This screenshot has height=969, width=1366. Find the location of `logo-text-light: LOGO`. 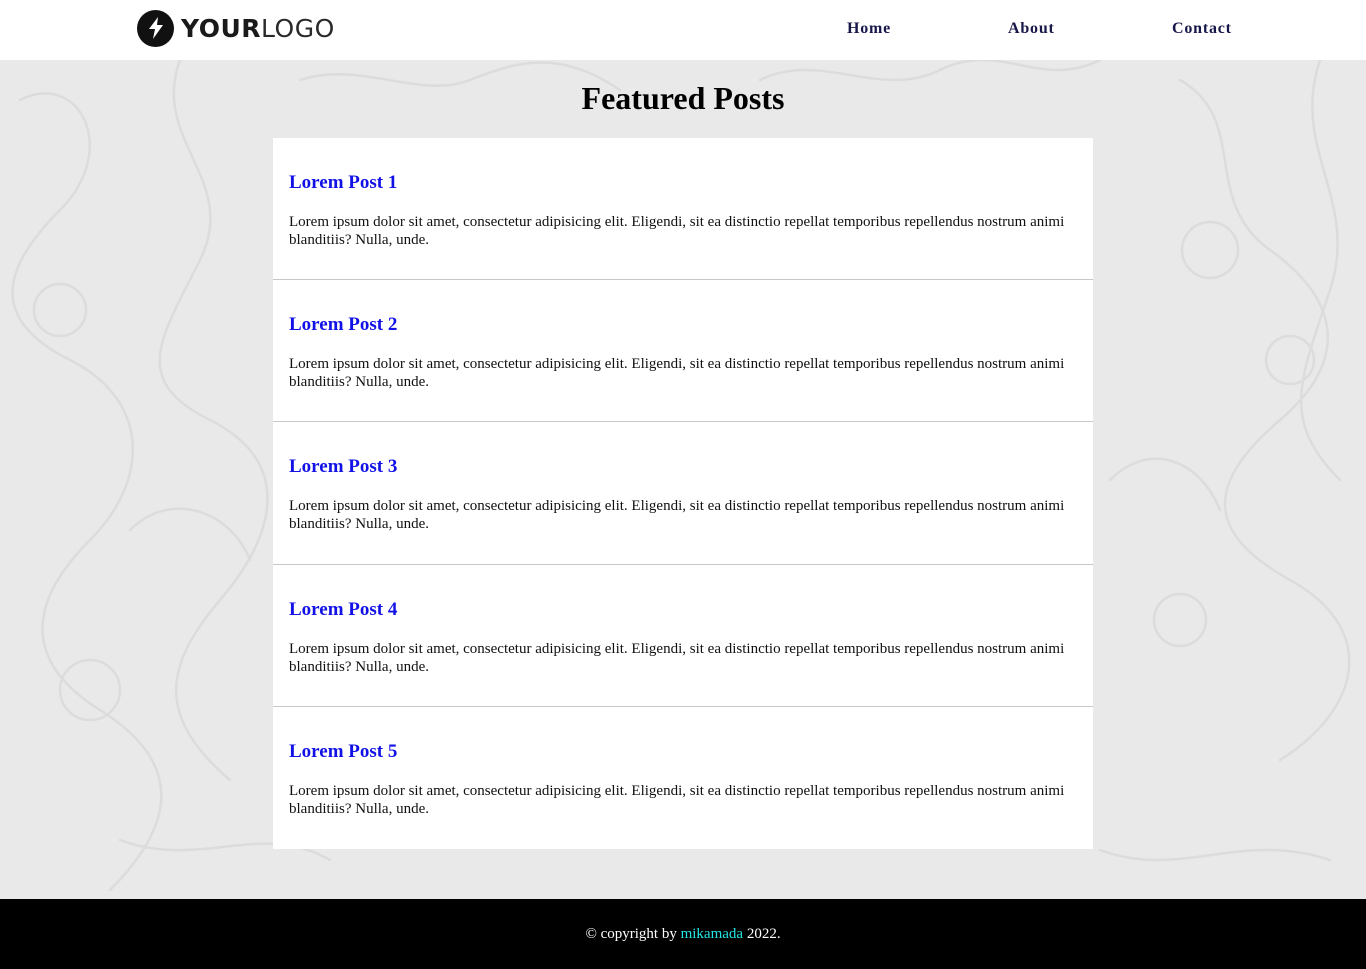

logo-text-light: LOGO is located at coordinates (298, 28).